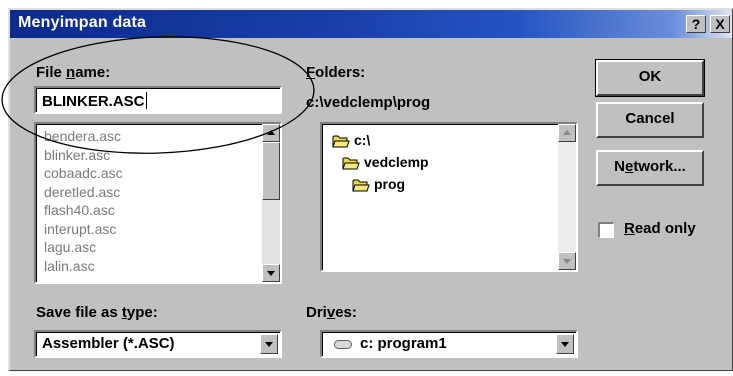  What do you see at coordinates (271, 171) in the screenshot?
I see `scroll-thumb` at bounding box center [271, 171].